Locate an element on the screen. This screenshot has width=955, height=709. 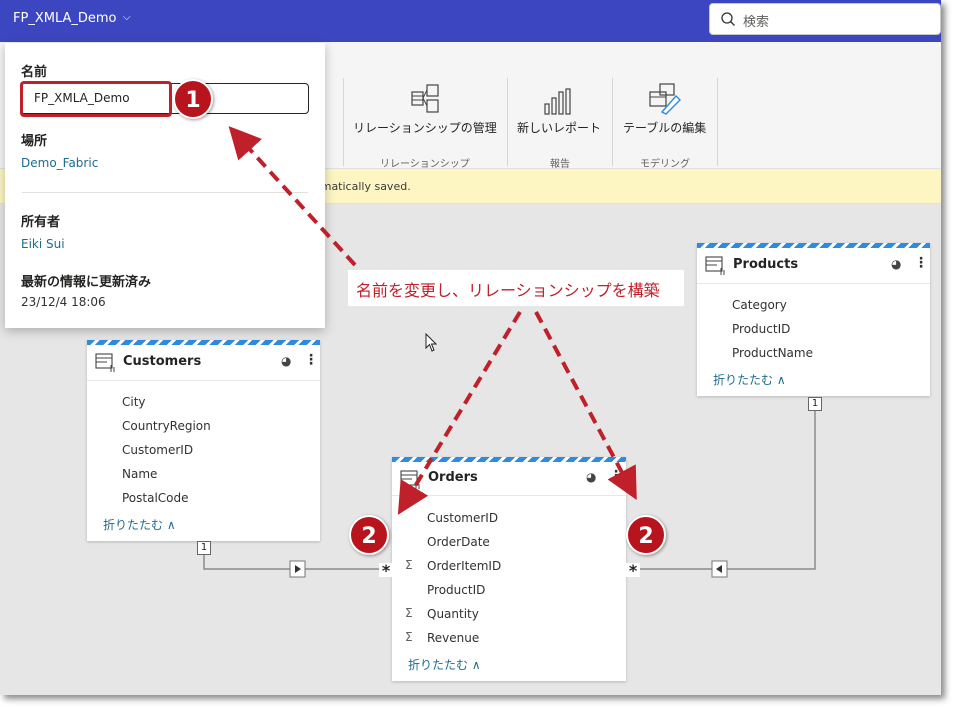
step-badge-1: 1 is located at coordinates (193, 99).